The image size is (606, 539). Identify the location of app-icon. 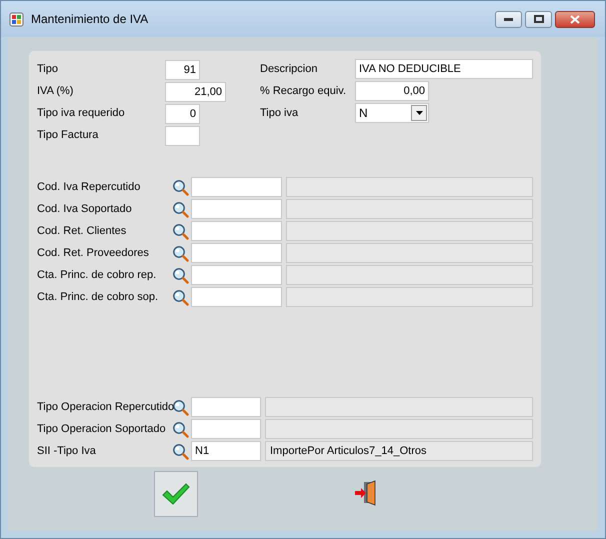
(17, 19).